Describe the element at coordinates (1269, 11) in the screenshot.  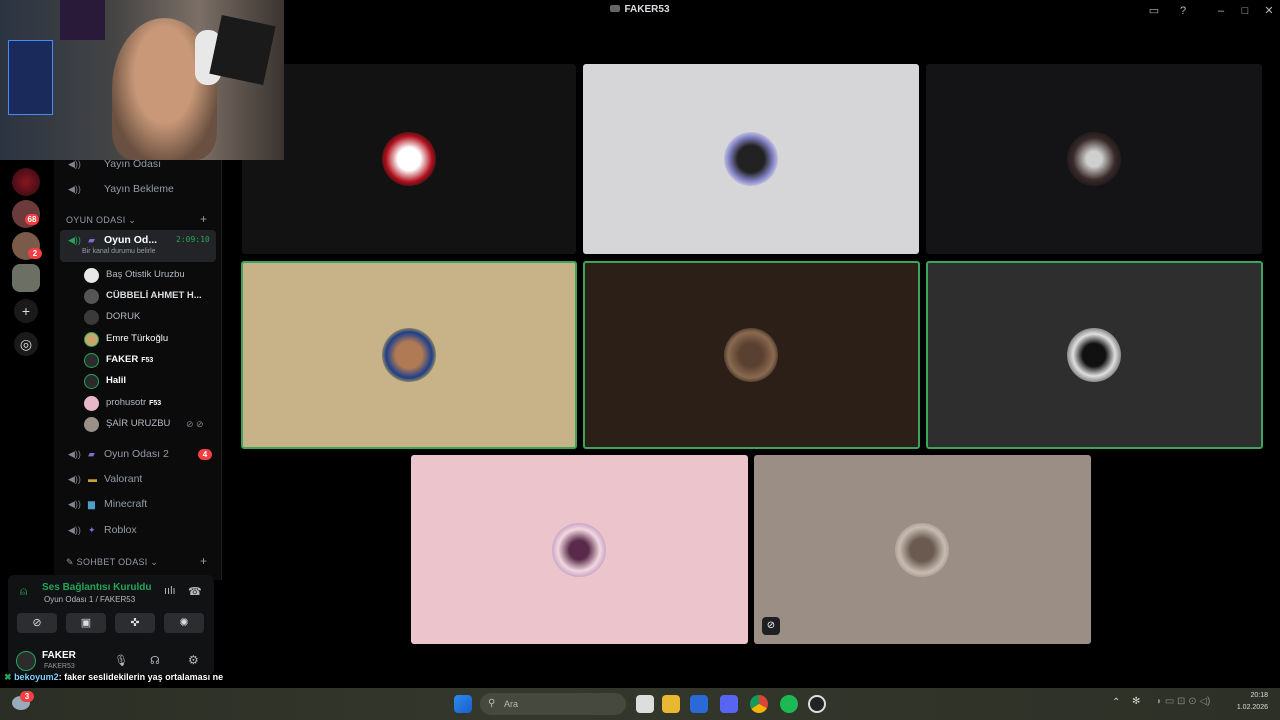
I see `close-button: ✕` at that location.